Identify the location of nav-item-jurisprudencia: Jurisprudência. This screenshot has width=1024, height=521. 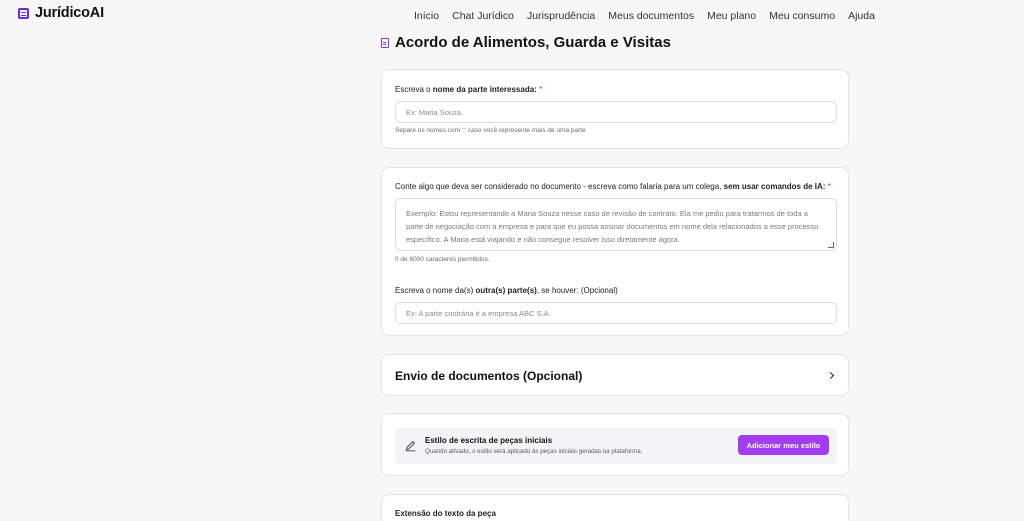
(561, 16).